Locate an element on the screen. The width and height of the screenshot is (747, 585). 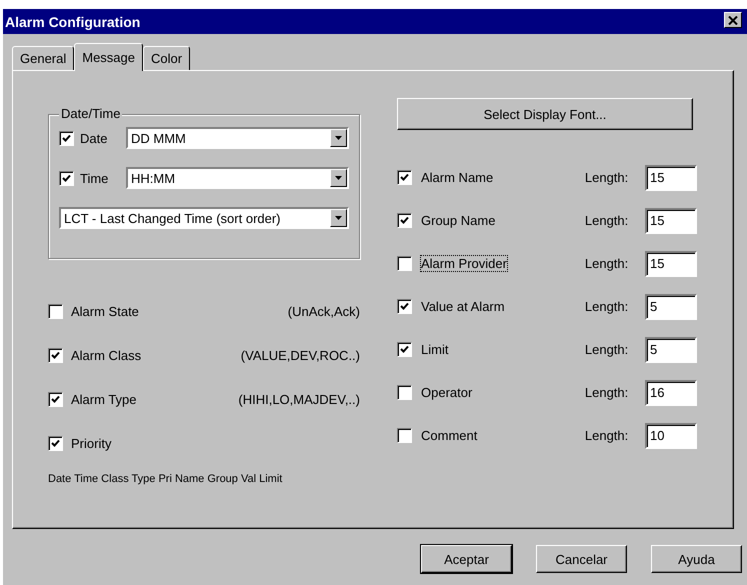
checkbox-label: Group Name is located at coordinates (458, 220).